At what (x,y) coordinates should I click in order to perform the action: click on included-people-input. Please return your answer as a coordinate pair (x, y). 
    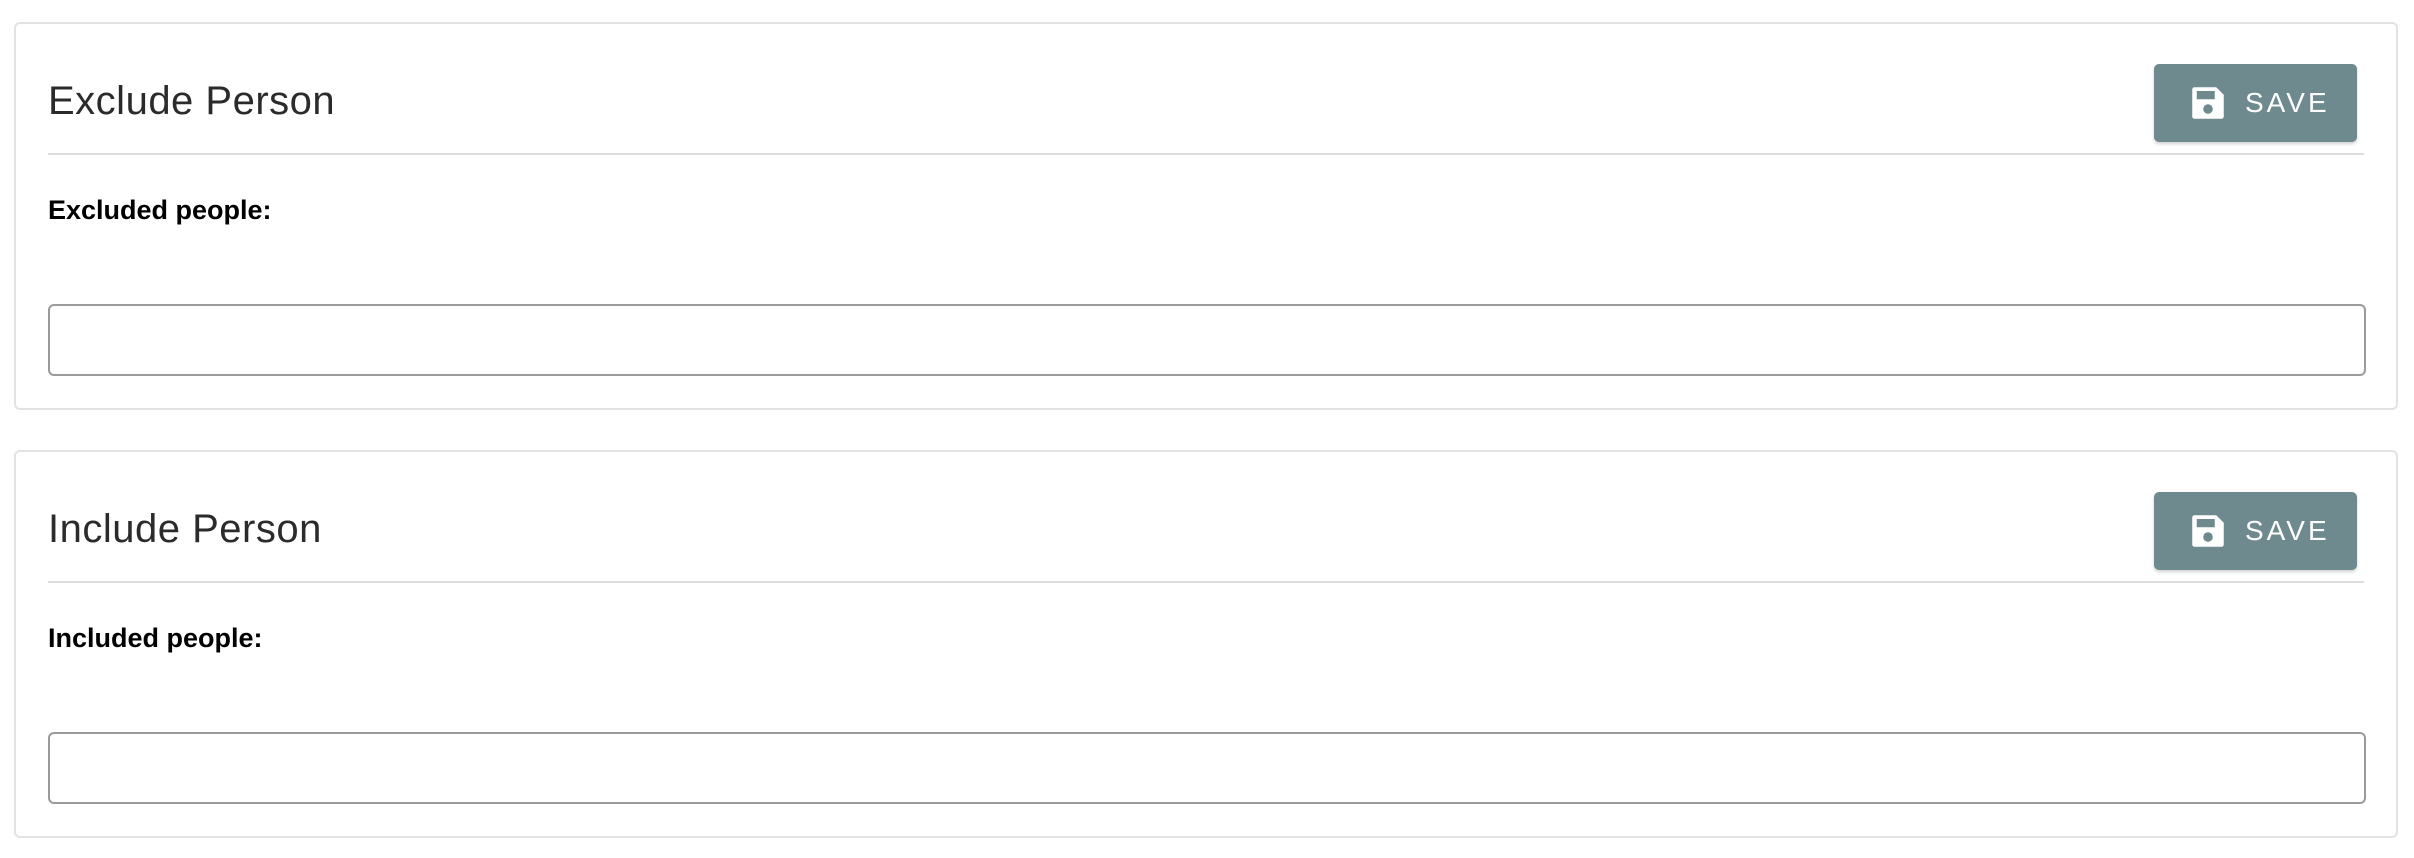
    Looking at the image, I should click on (1207, 768).